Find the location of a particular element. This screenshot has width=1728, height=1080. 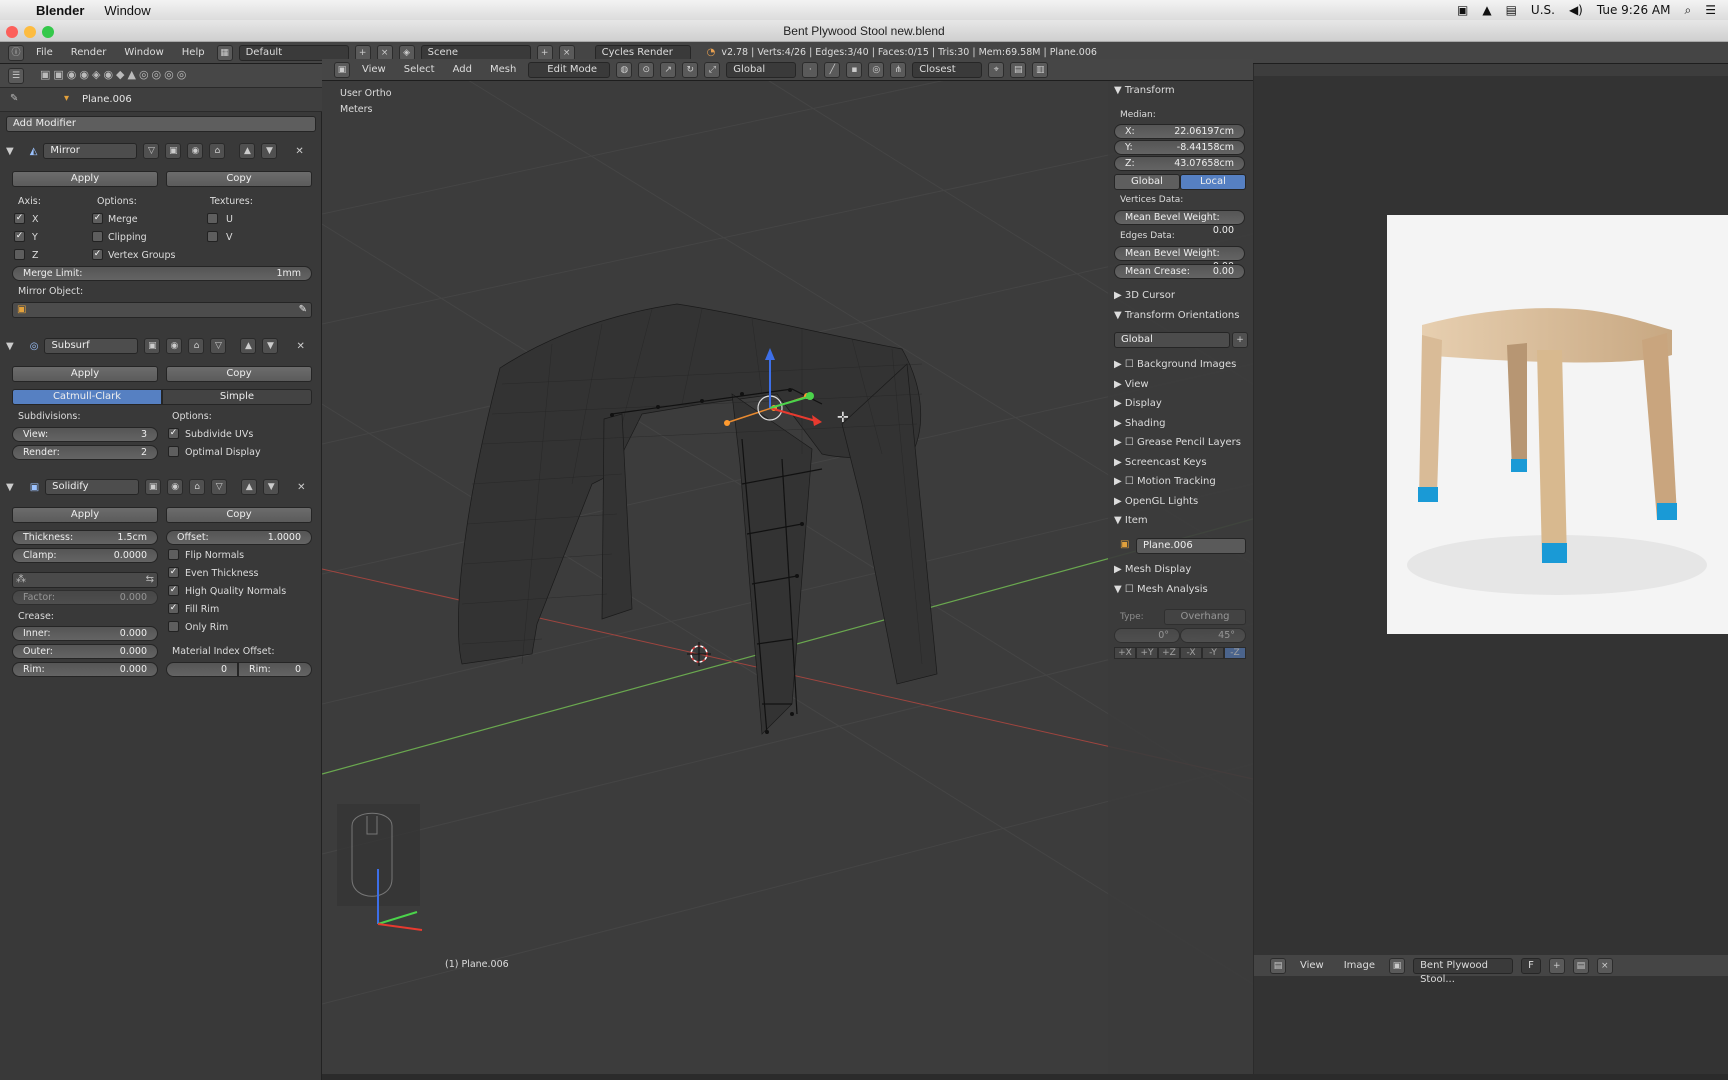

axis-px-toggle: +X is located at coordinates (1125, 653).